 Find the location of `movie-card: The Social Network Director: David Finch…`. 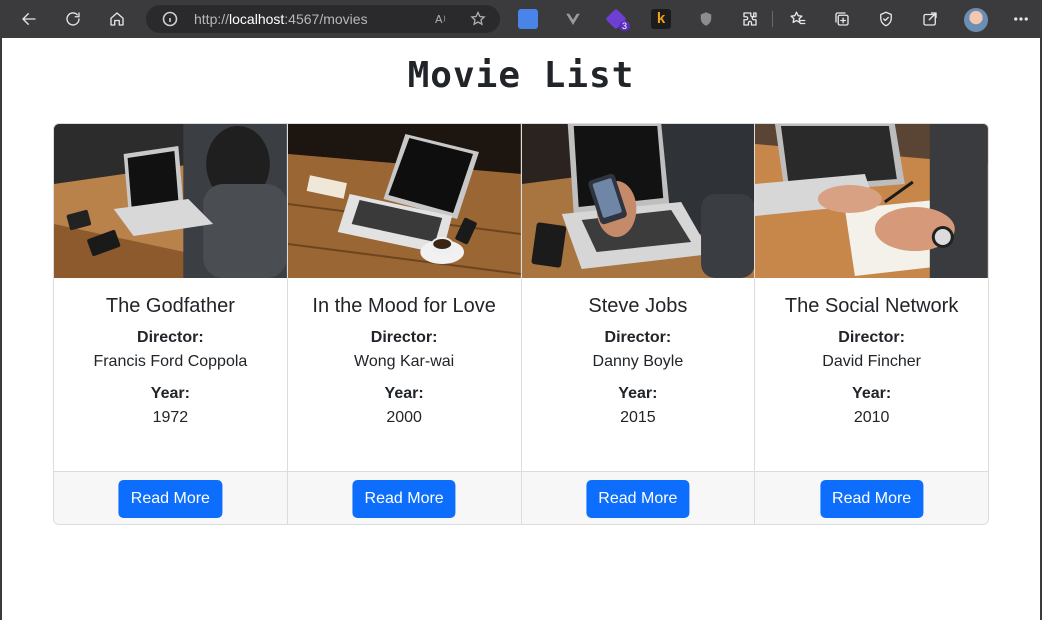

movie-card: The Social Network Director: David Finch… is located at coordinates (871, 324).